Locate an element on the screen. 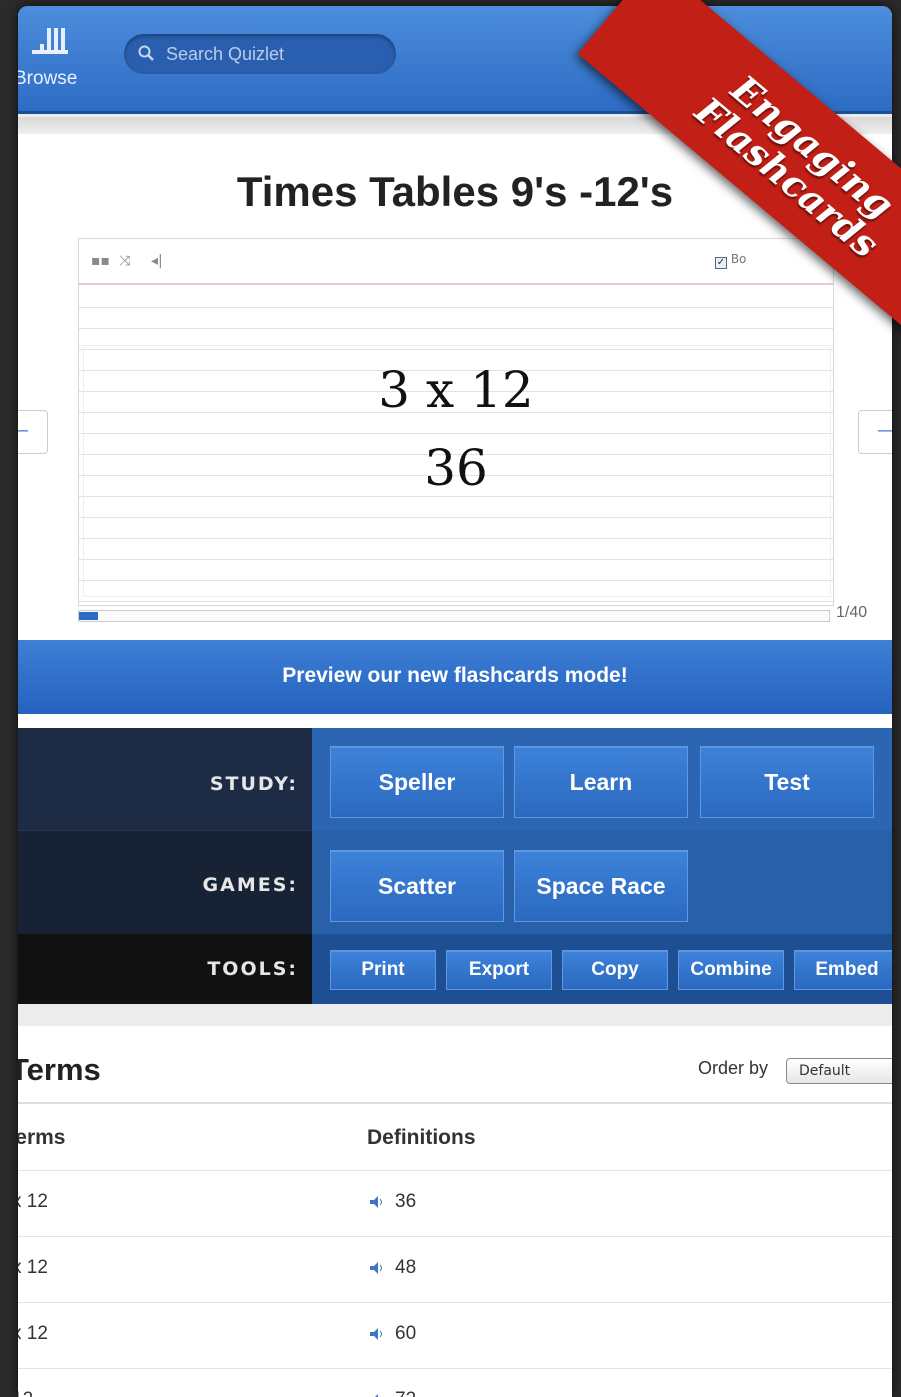 Image resolution: width=901 pixels, height=1397 pixels. test-button: Test is located at coordinates (787, 782).